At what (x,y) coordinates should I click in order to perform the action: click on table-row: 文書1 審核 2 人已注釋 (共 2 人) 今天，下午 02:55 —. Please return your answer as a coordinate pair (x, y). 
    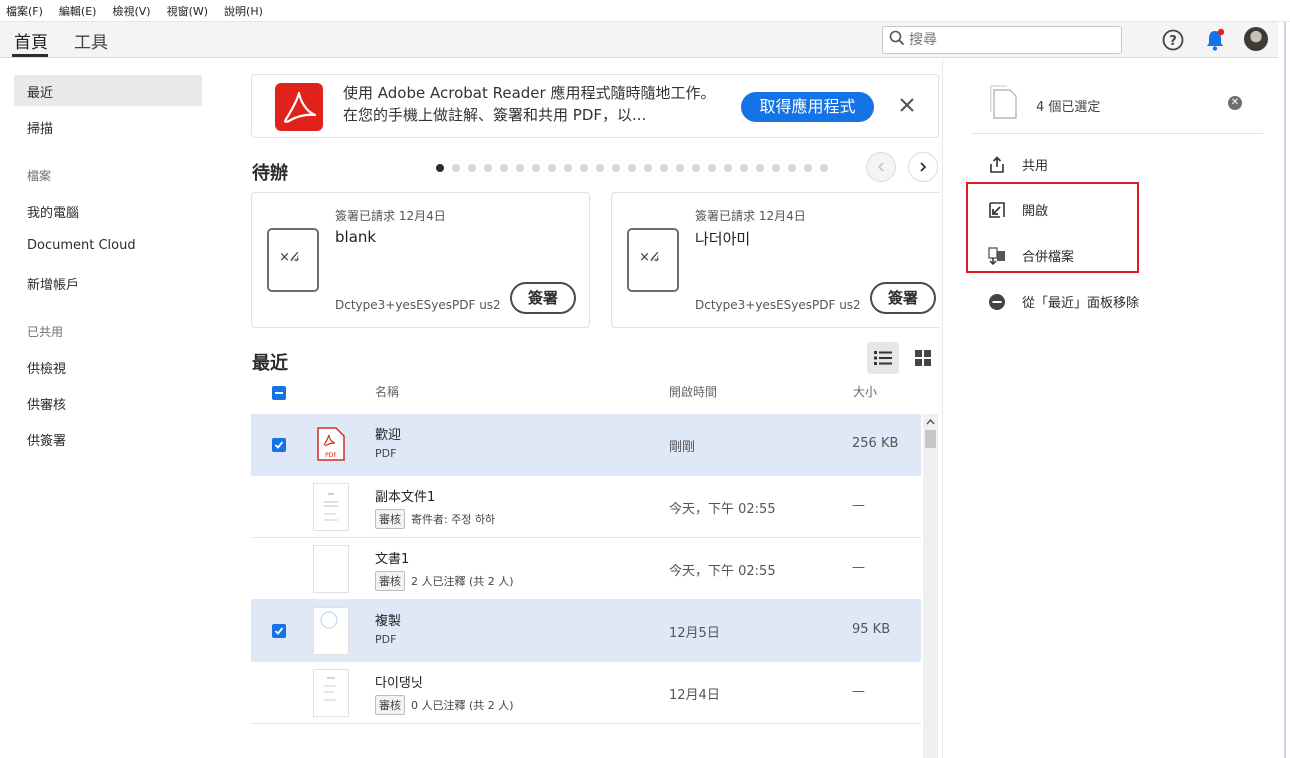
    Looking at the image, I should click on (586, 569).